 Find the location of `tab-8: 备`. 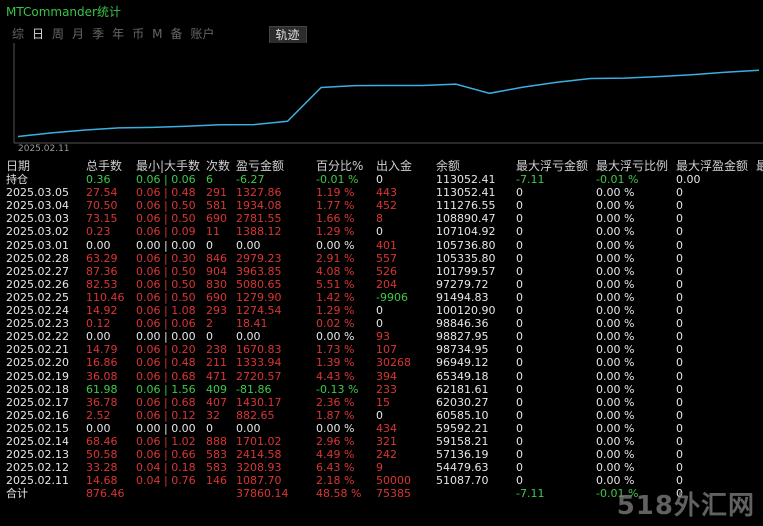

tab-8: 备 is located at coordinates (176, 35).